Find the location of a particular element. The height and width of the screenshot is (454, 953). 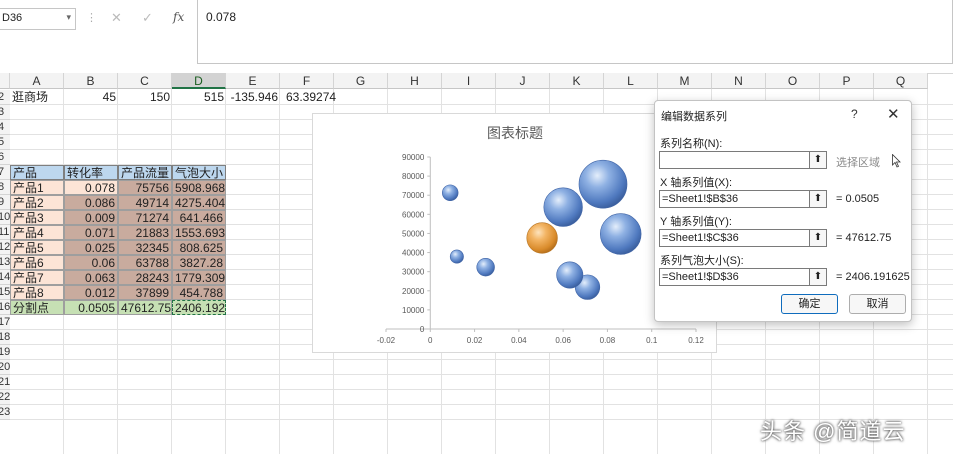

cell-d2: 515 is located at coordinates (199, 97).